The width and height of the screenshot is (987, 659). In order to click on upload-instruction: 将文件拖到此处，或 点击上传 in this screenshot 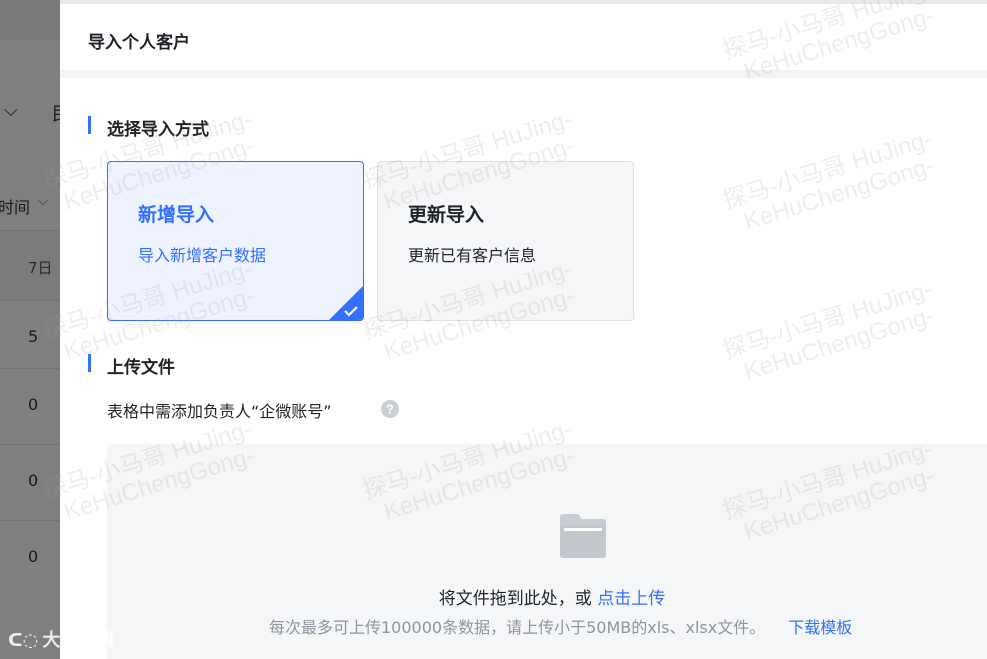, I will do `click(547, 596)`.